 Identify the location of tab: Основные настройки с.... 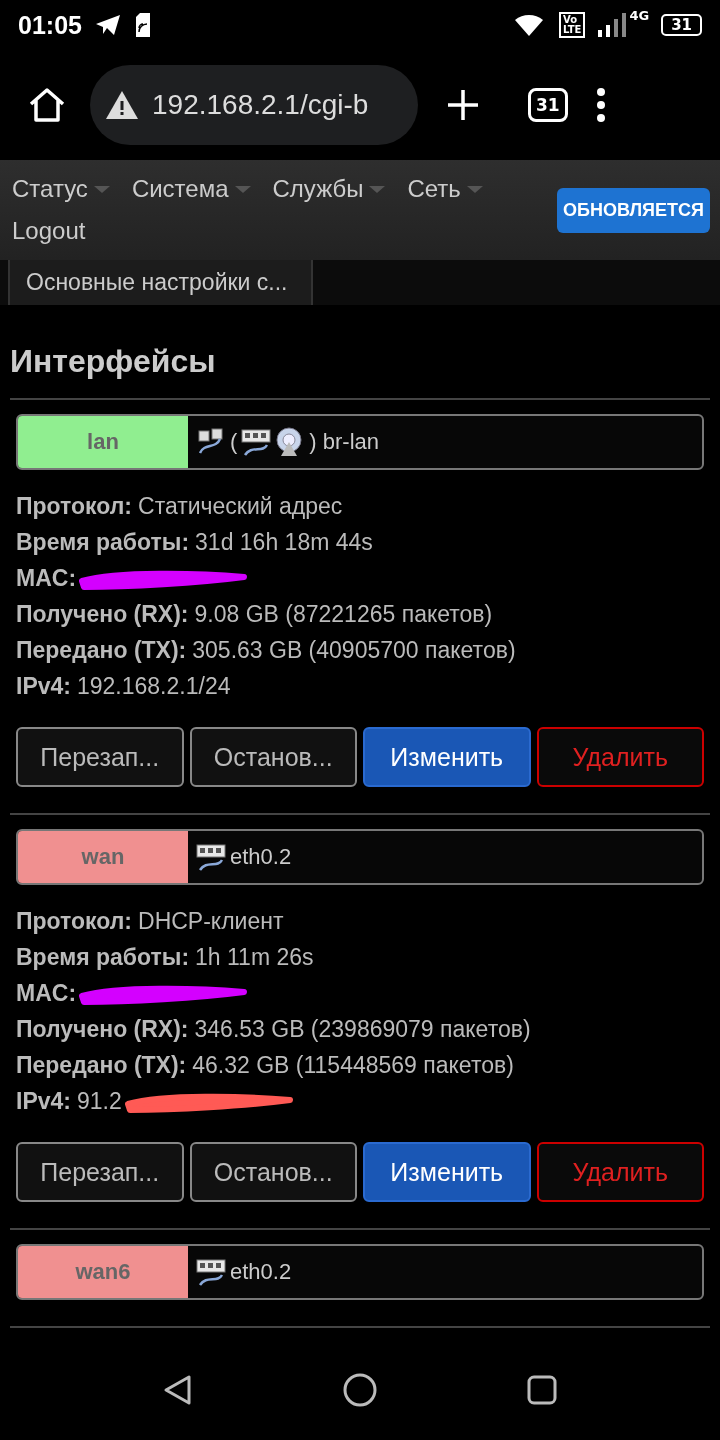
(161, 282).